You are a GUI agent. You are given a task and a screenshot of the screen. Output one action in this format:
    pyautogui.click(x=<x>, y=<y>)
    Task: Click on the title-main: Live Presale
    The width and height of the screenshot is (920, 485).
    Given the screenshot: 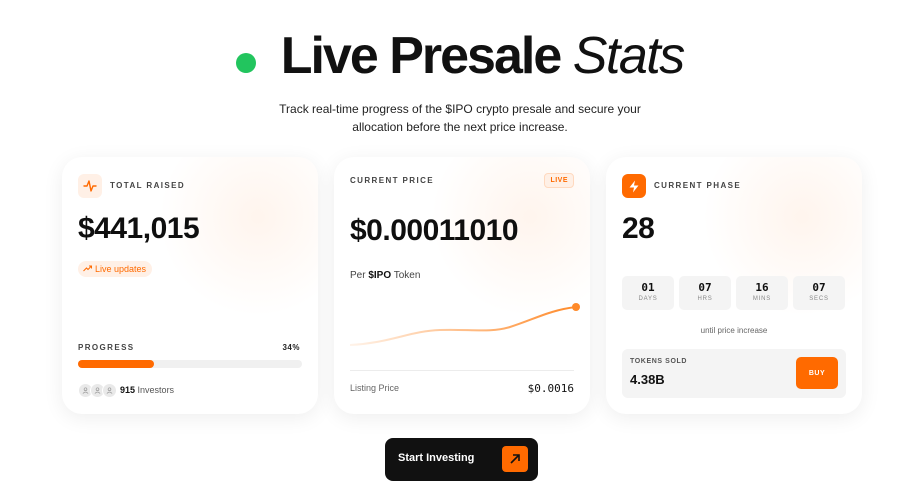 What is the action you would take?
    pyautogui.click(x=421, y=56)
    